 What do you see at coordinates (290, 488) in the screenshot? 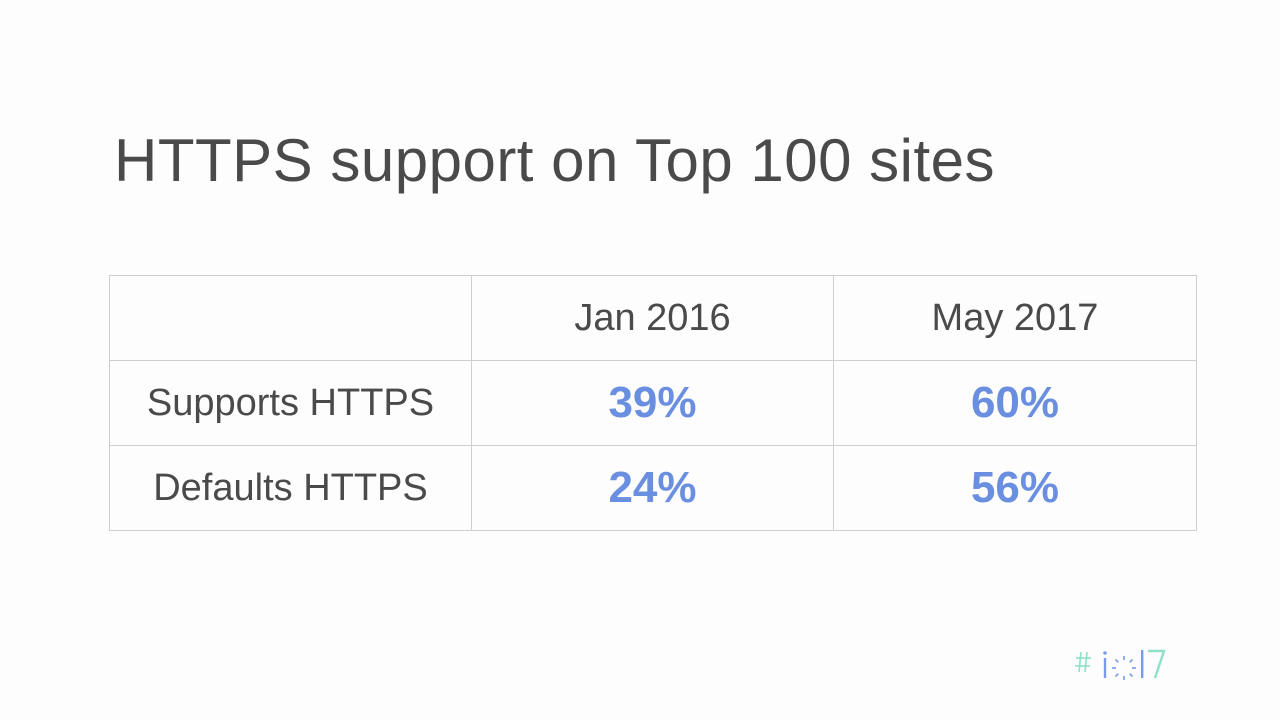
I see `row-label-defaults-https: Defaults HTTPS` at bounding box center [290, 488].